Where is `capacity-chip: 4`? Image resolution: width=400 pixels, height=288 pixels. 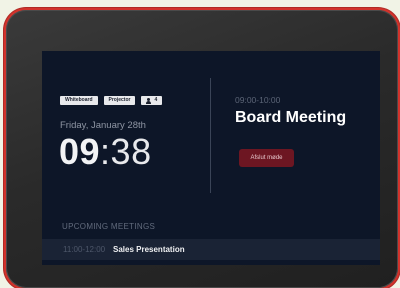 capacity-chip: 4 is located at coordinates (152, 100).